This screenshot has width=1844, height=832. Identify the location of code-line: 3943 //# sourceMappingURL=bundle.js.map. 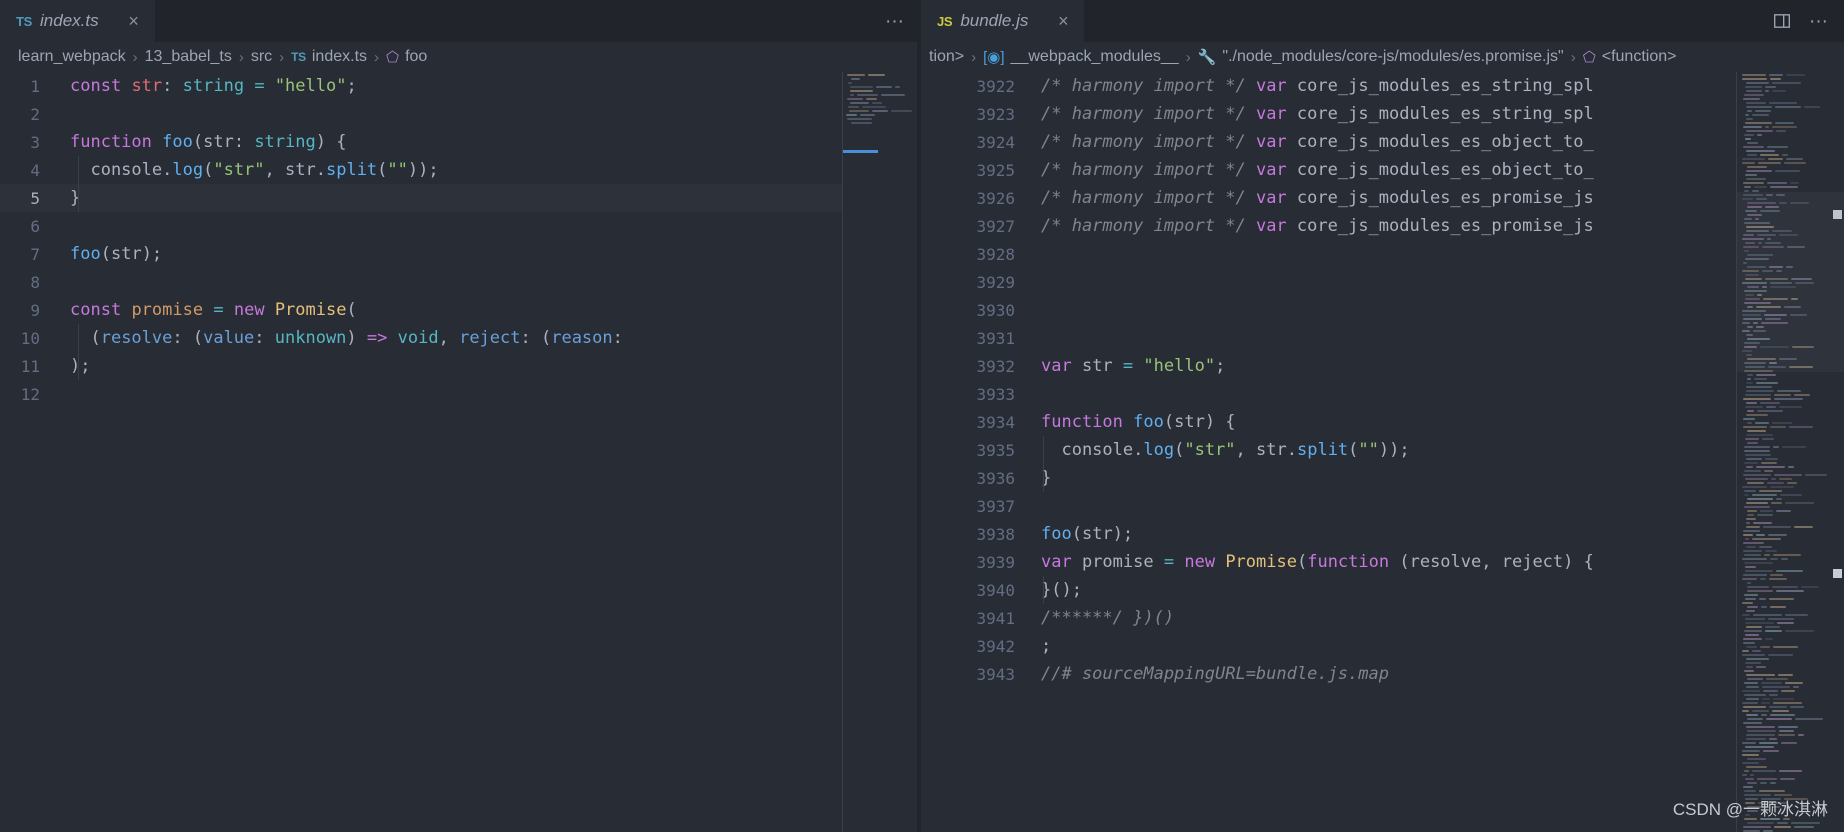
(1328, 674).